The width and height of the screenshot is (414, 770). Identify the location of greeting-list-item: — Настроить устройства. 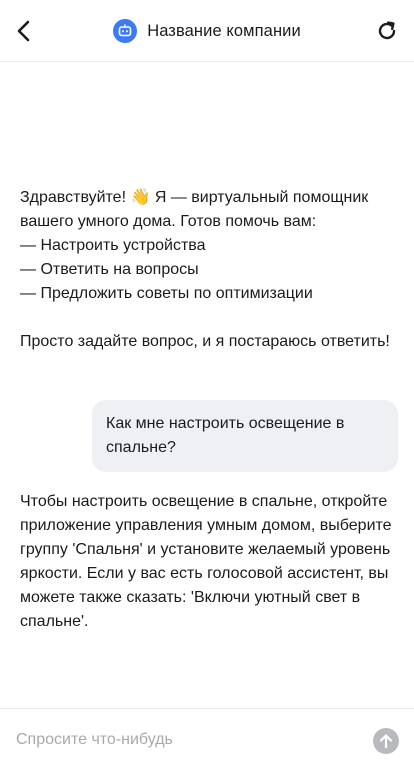
(113, 245).